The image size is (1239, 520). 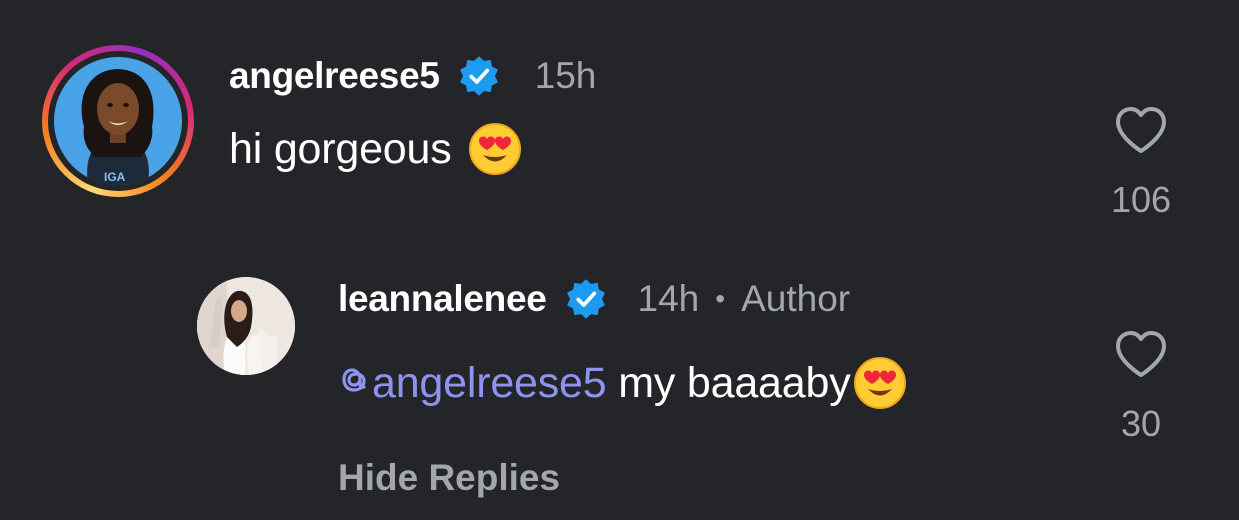 What do you see at coordinates (115, 177) in the screenshot?
I see `svg-text: IGA` at bounding box center [115, 177].